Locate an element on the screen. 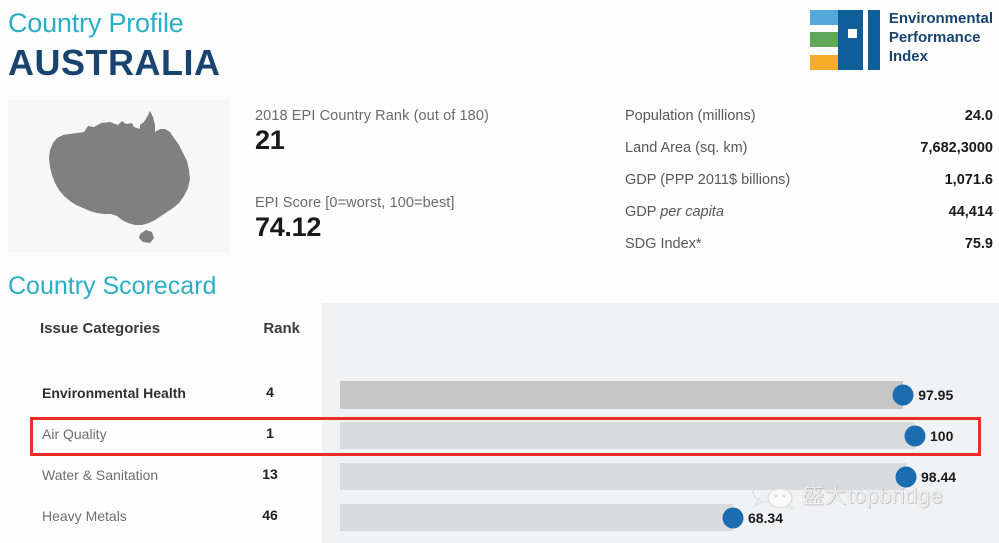 This screenshot has height=543, width=999. stat-row: GDP per capita 44,414 is located at coordinates (809, 220).